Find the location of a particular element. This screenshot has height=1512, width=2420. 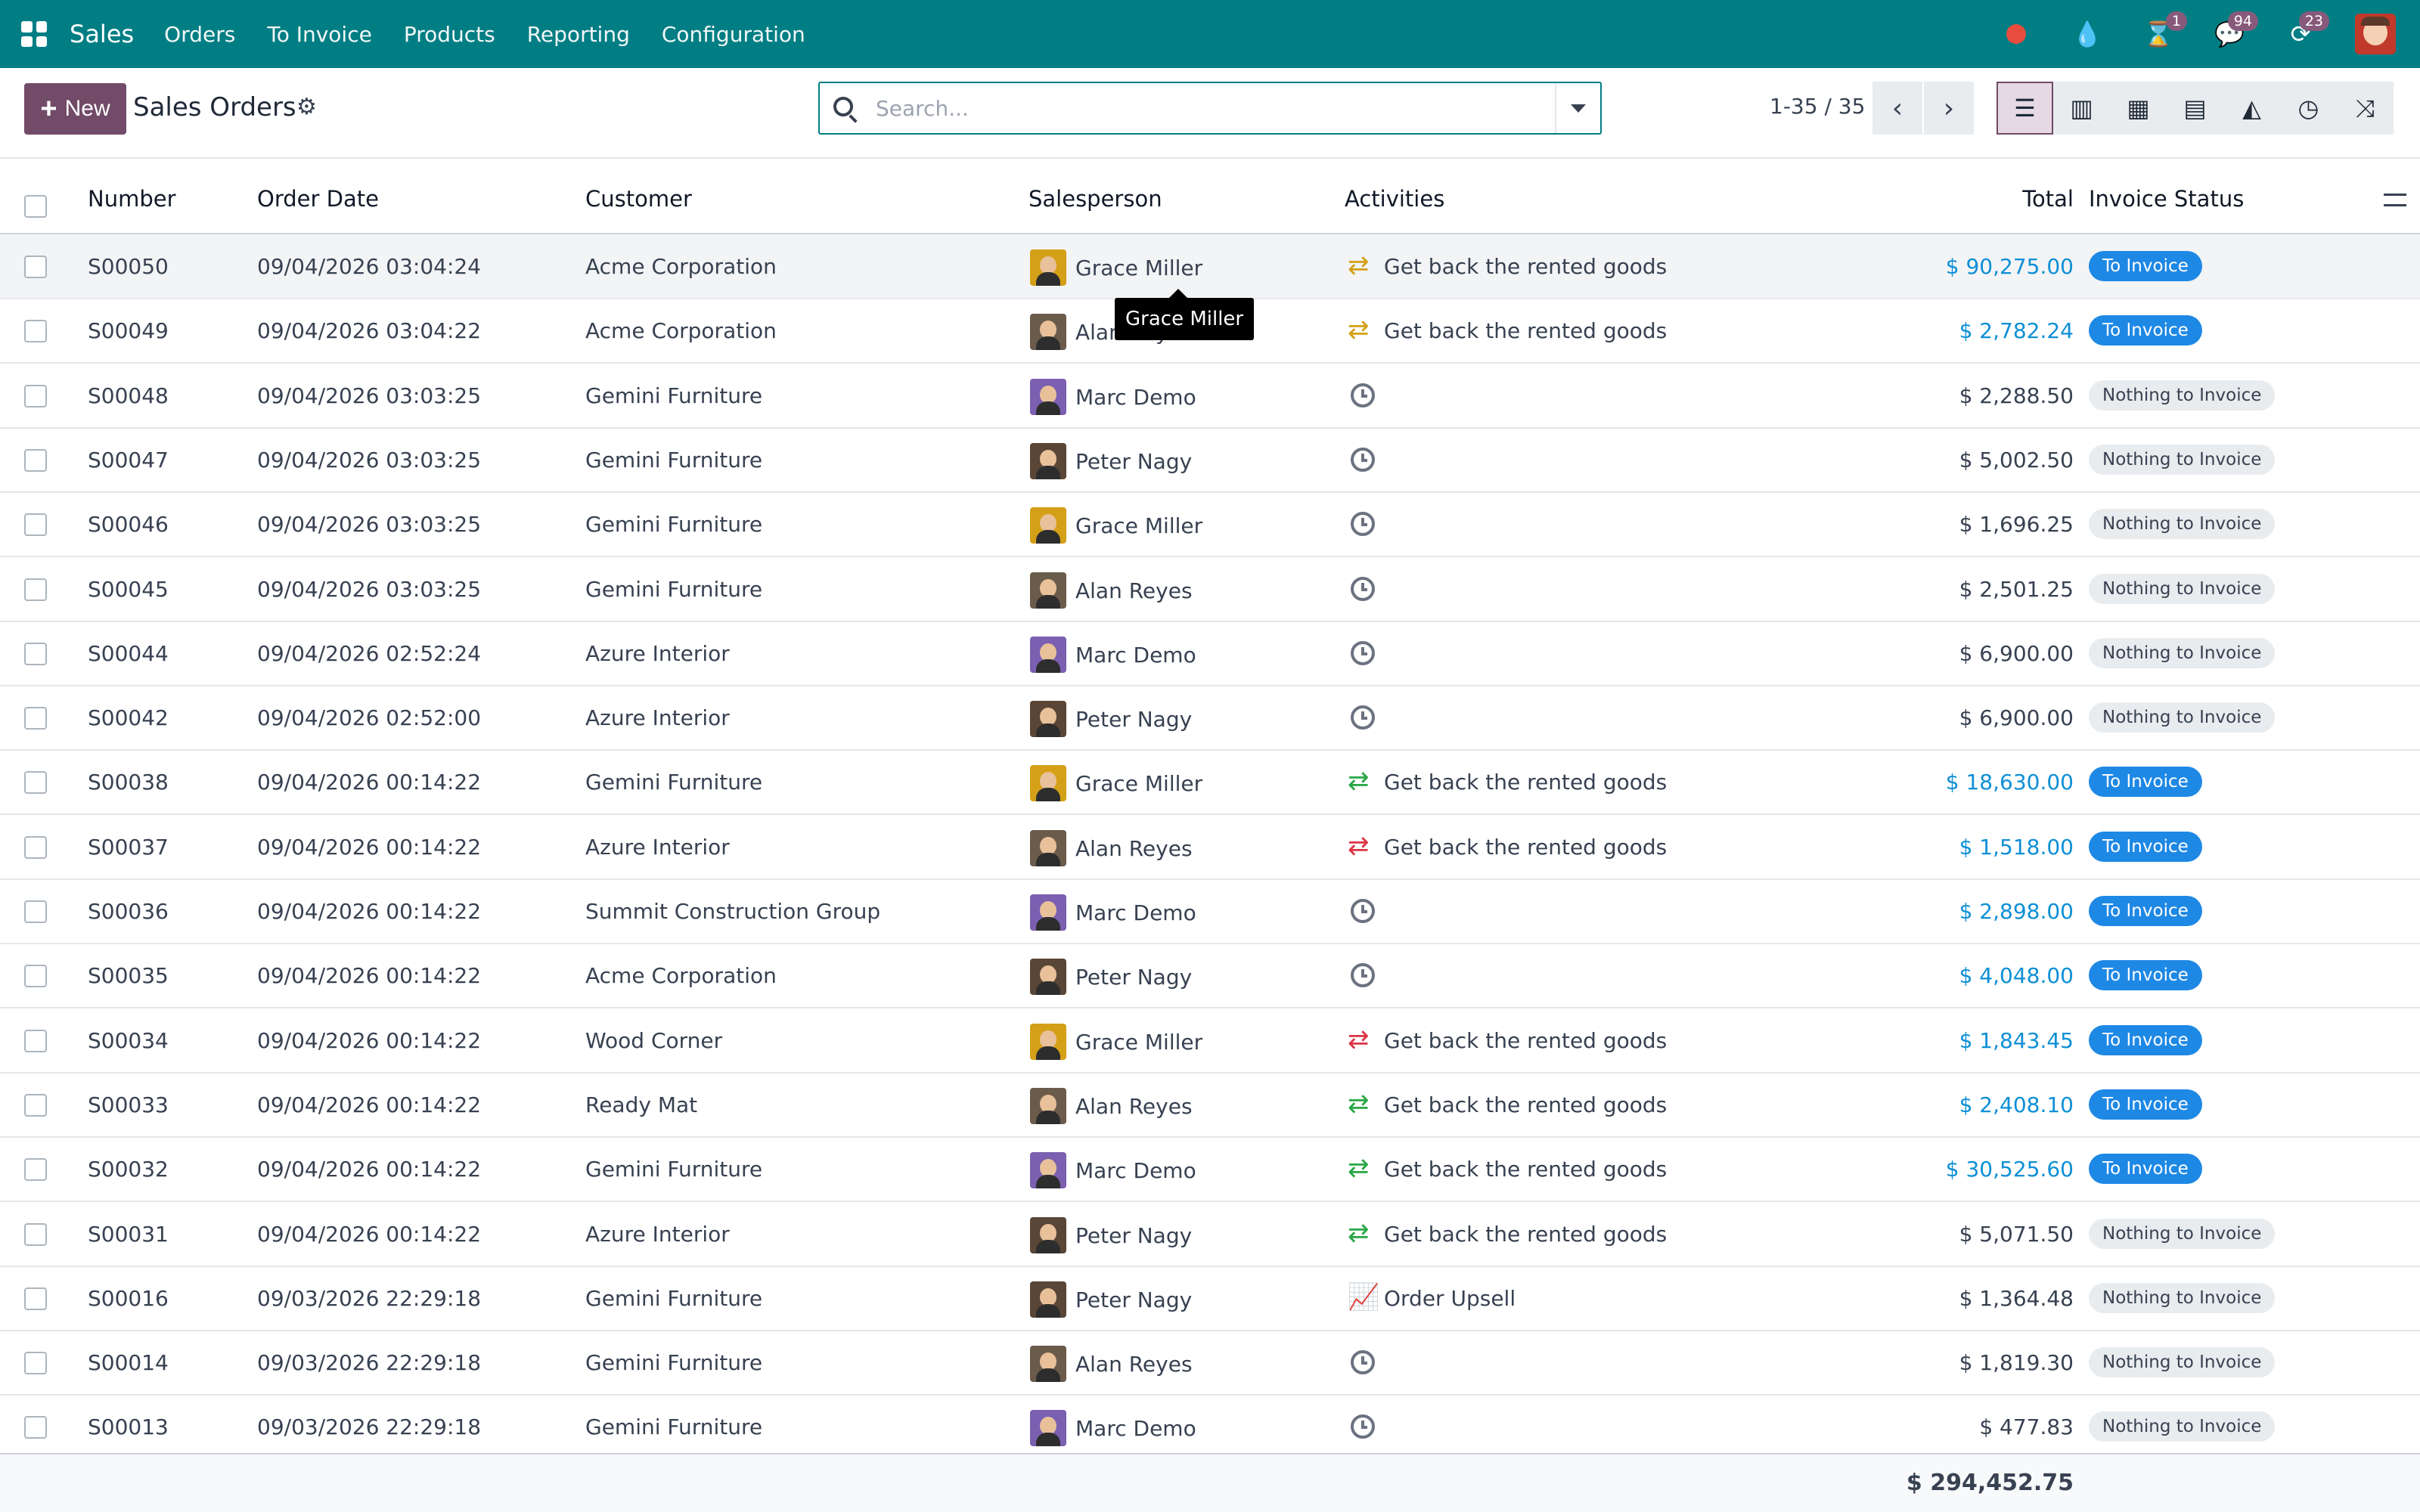

trend-up-icon: 📈 is located at coordinates (1363, 1297).